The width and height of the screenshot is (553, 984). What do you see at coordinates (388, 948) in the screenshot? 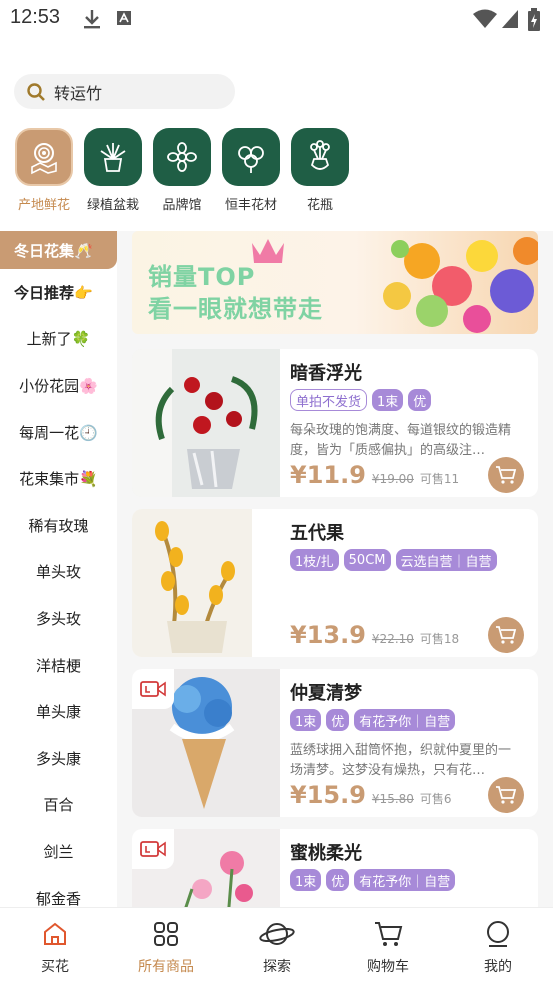
I see `nav-cart: 购物车` at bounding box center [388, 948].